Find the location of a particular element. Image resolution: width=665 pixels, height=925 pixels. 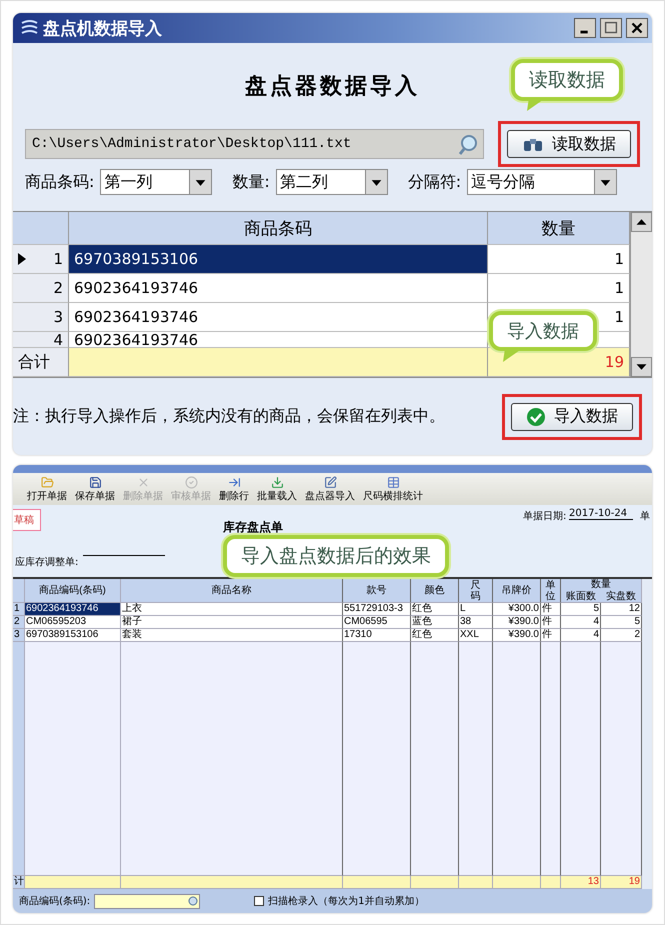

toolbar-button: 删除行 is located at coordinates (234, 489).